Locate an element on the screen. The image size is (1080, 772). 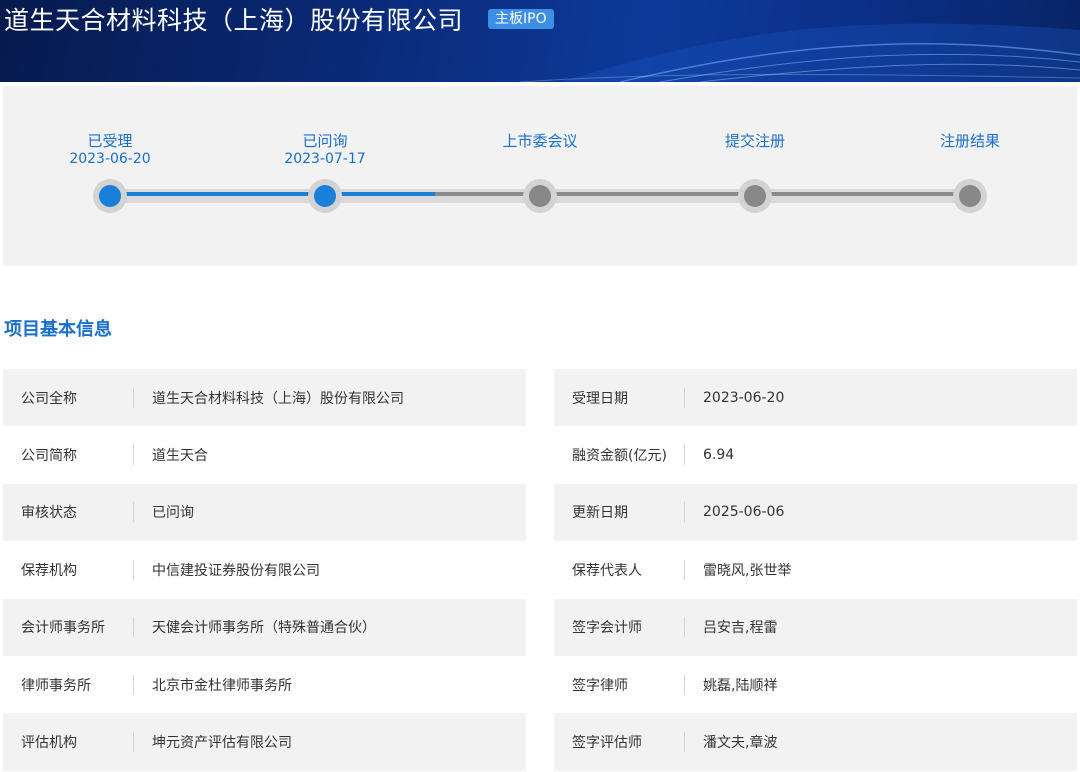
step-listing-committee: 上市委会议 is located at coordinates (540, 141).